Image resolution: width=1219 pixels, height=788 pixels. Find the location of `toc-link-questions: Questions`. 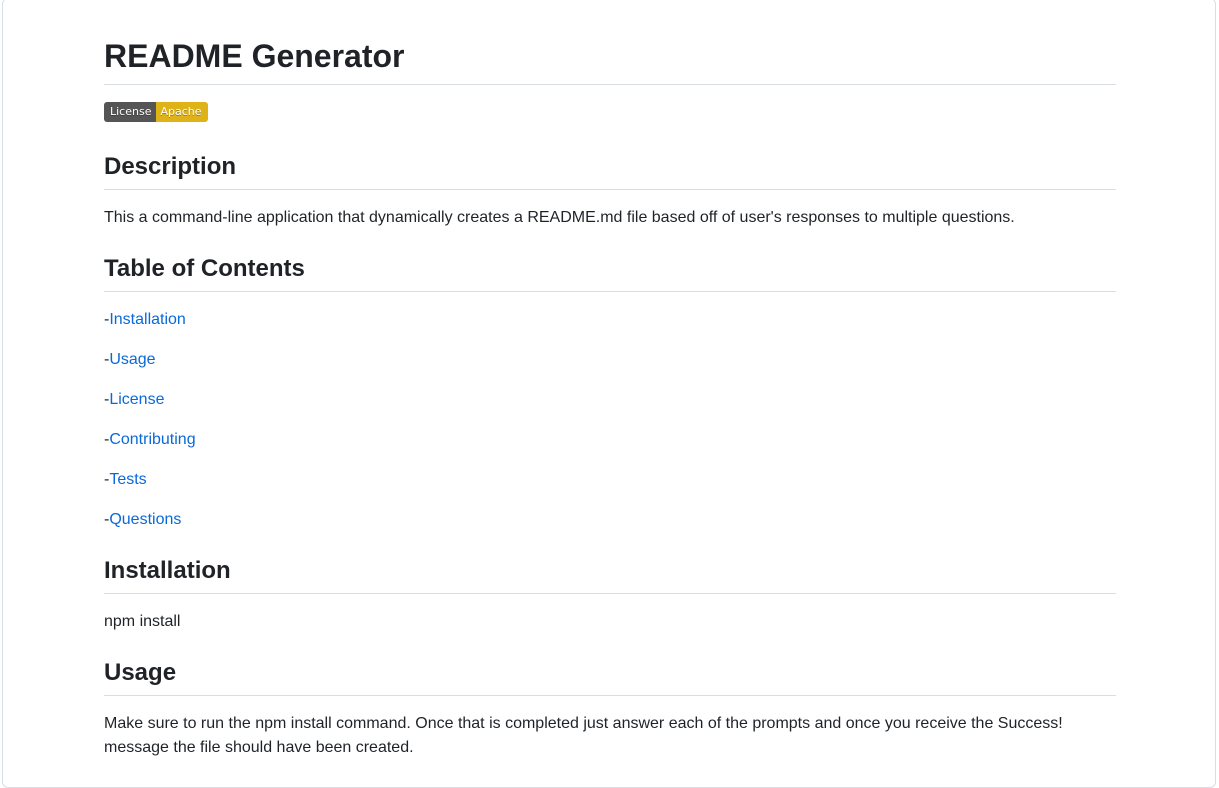

toc-link-questions: Questions is located at coordinates (145, 519).